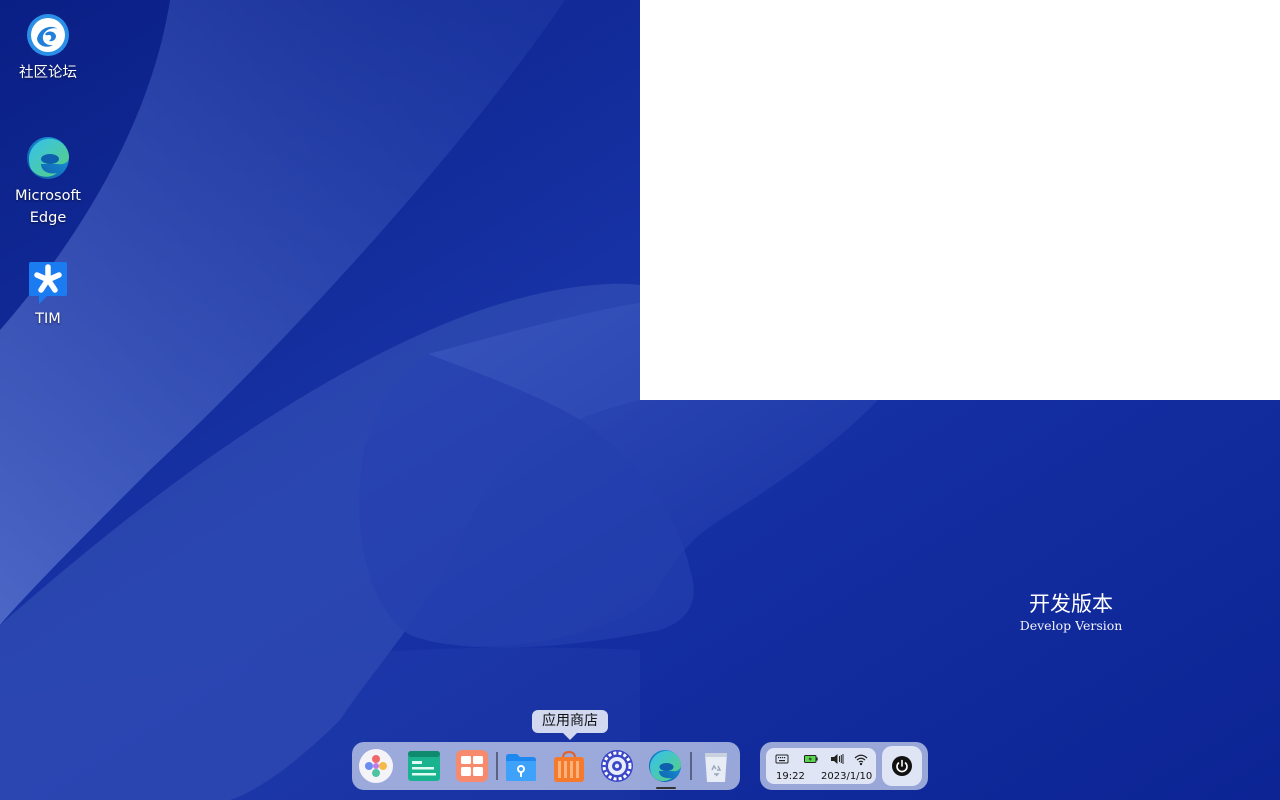 The image size is (1280, 800). What do you see at coordinates (48, 207) in the screenshot?
I see `desktop-icon-label: Microsoft Edge` at bounding box center [48, 207].